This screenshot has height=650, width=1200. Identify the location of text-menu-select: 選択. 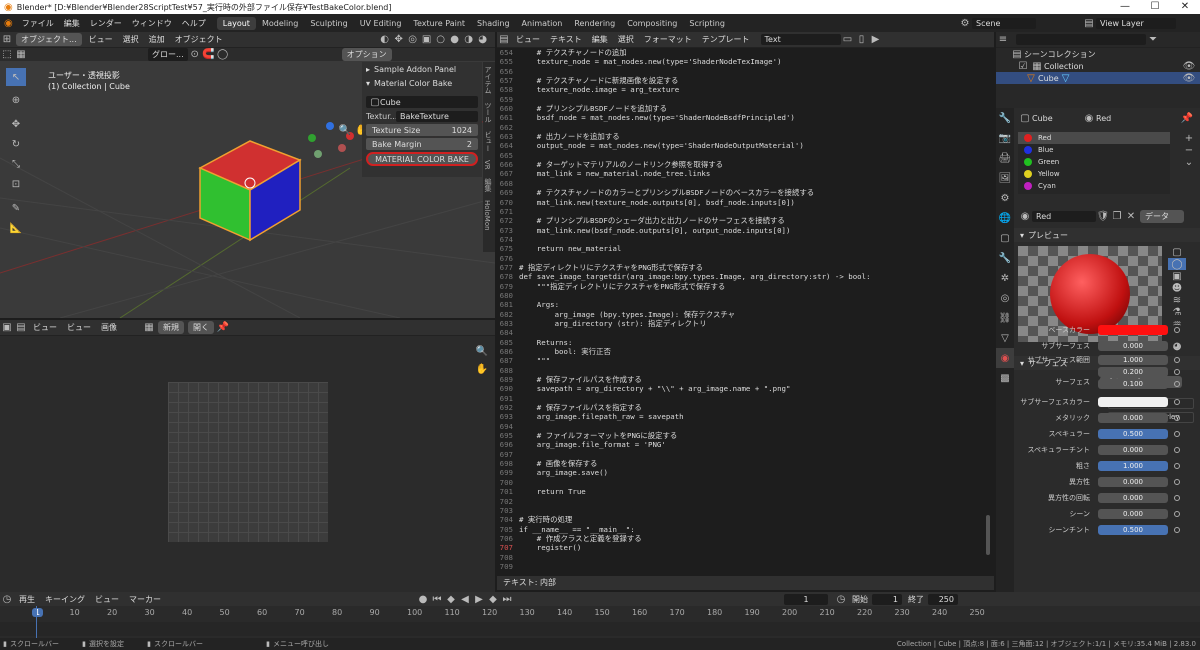
(626, 39).